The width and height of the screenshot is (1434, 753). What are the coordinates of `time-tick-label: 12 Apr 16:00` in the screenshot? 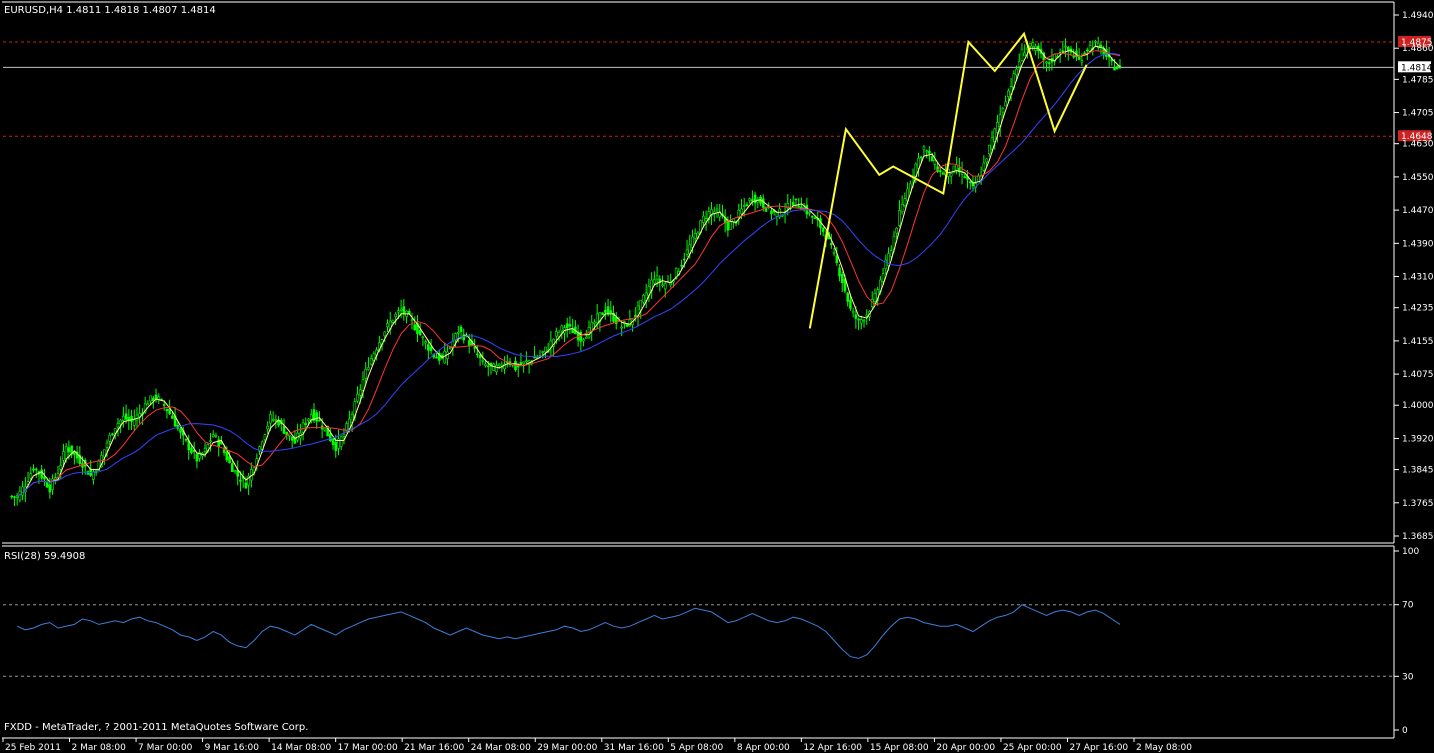 It's located at (832, 748).